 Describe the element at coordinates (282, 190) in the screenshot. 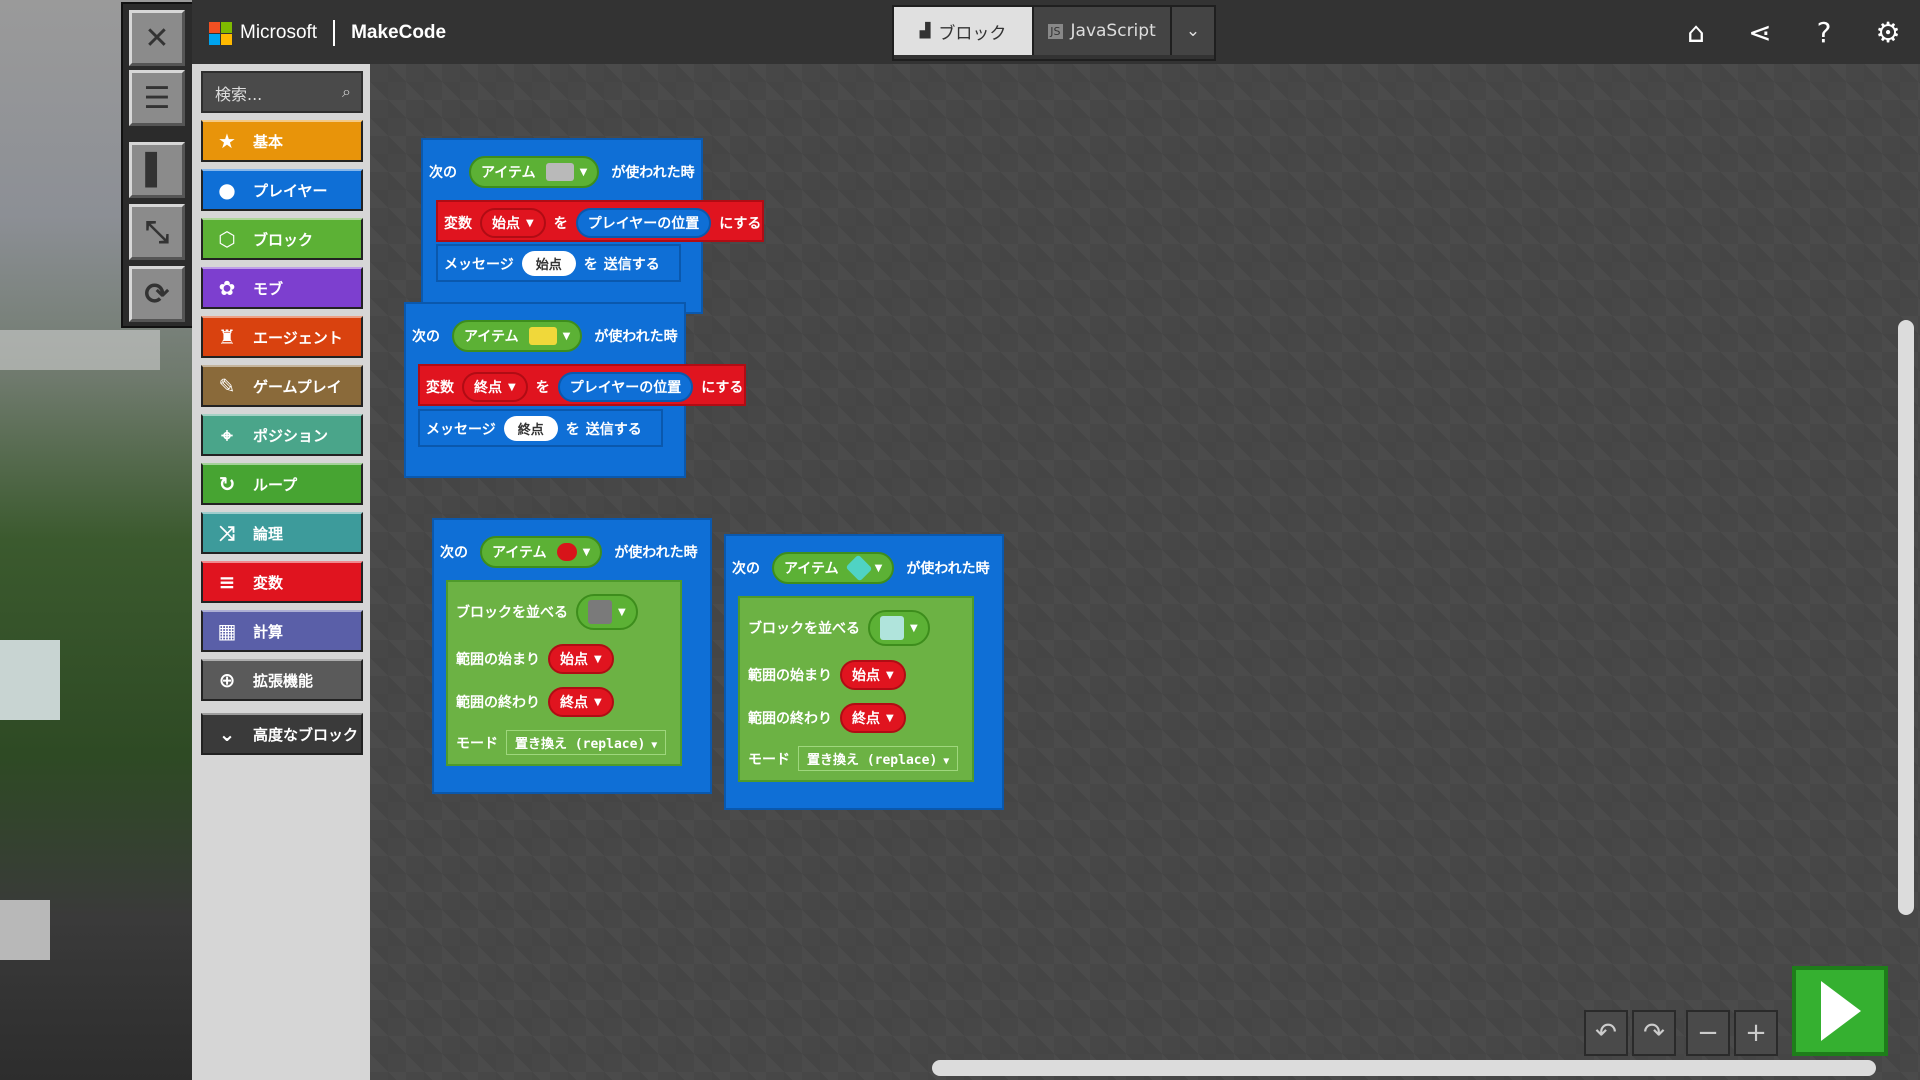

I see `toolbox-category-1: ● プレイヤー` at that location.